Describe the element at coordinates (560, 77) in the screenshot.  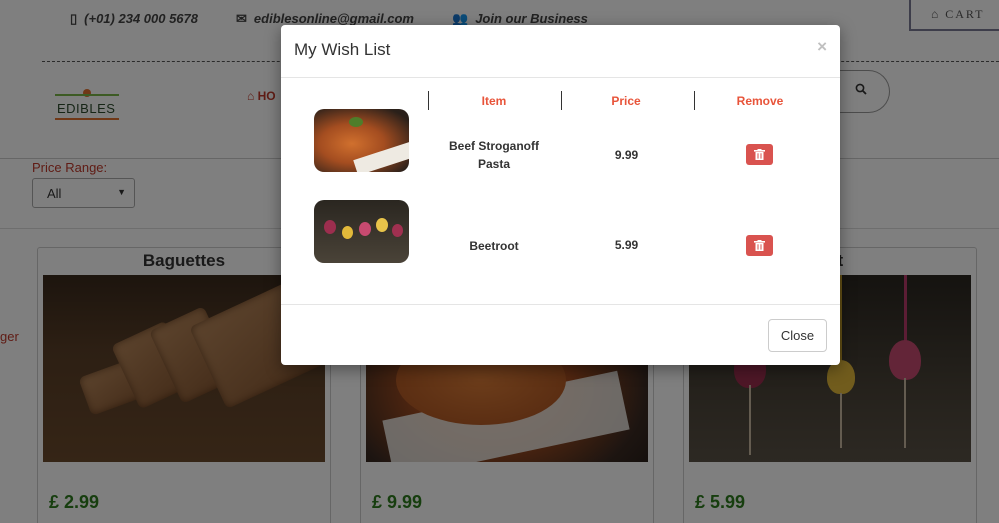
I see `modal-header-divider` at that location.